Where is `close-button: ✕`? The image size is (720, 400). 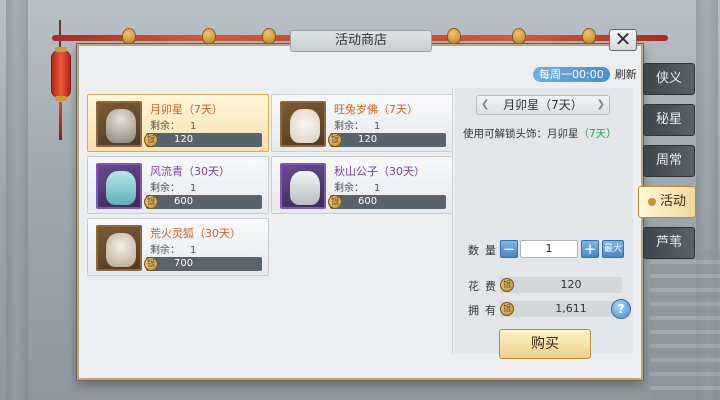 close-button: ✕ is located at coordinates (623, 40).